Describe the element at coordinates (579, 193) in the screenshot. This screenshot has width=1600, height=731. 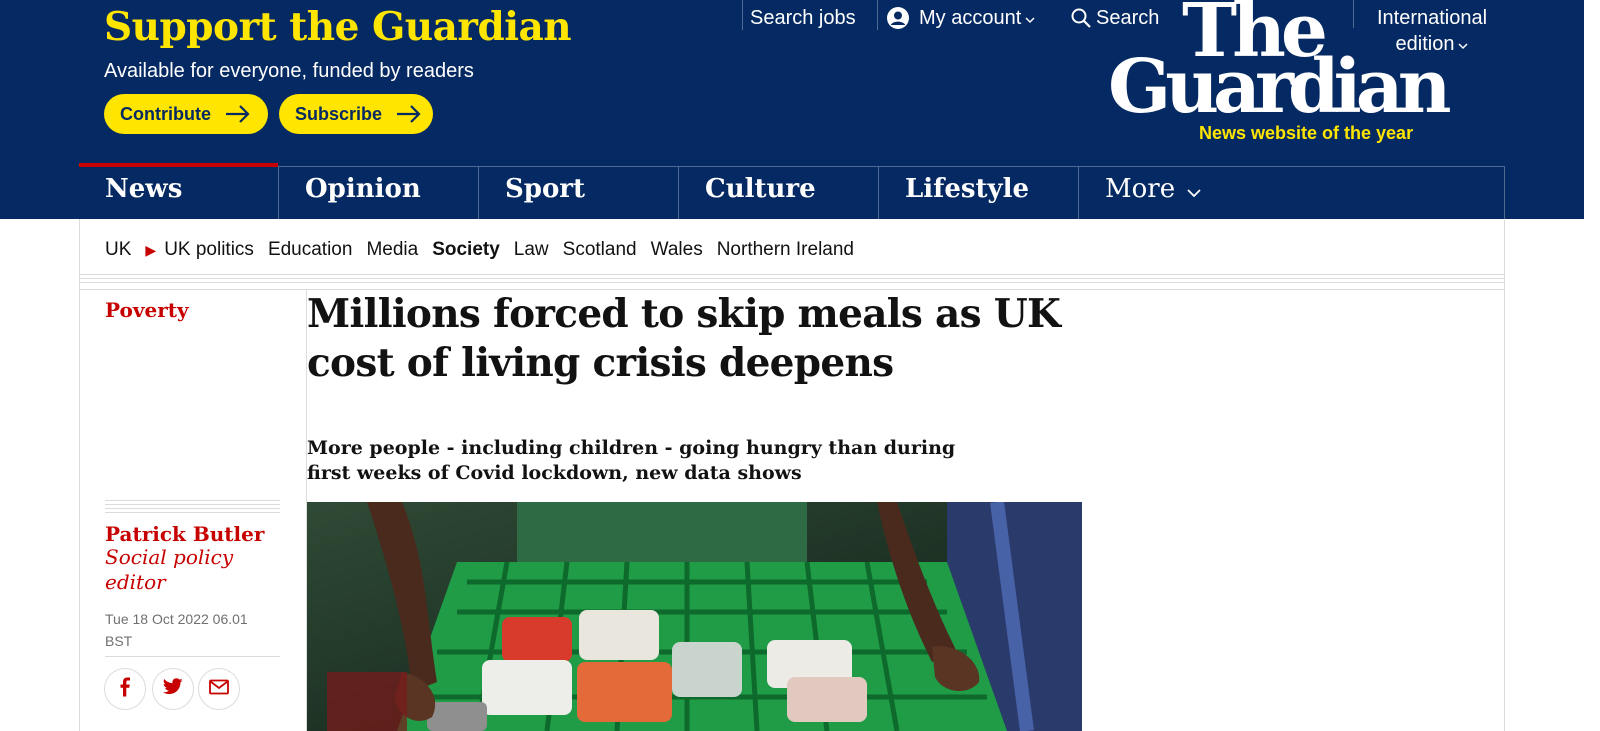
I see `pillar-sport: Sport` at that location.